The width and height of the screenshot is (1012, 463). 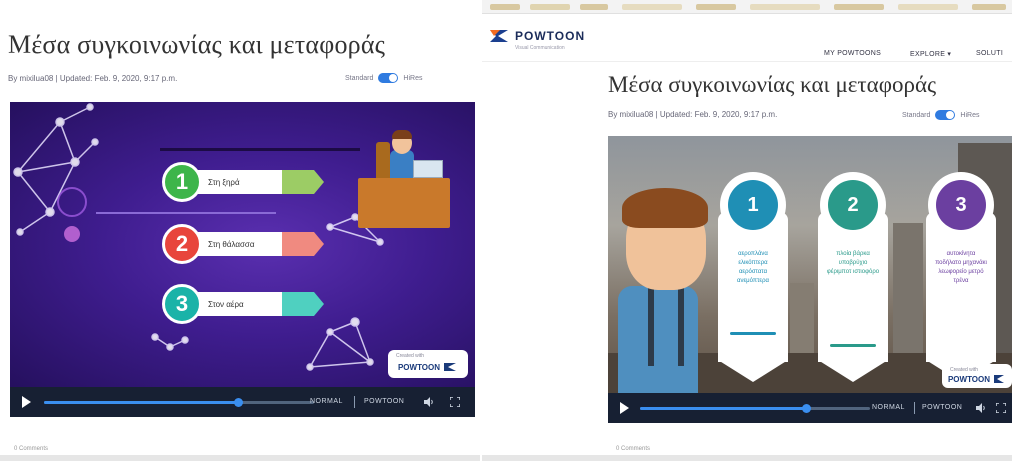 I want to click on boy-hair-icon, so click(x=665, y=208).